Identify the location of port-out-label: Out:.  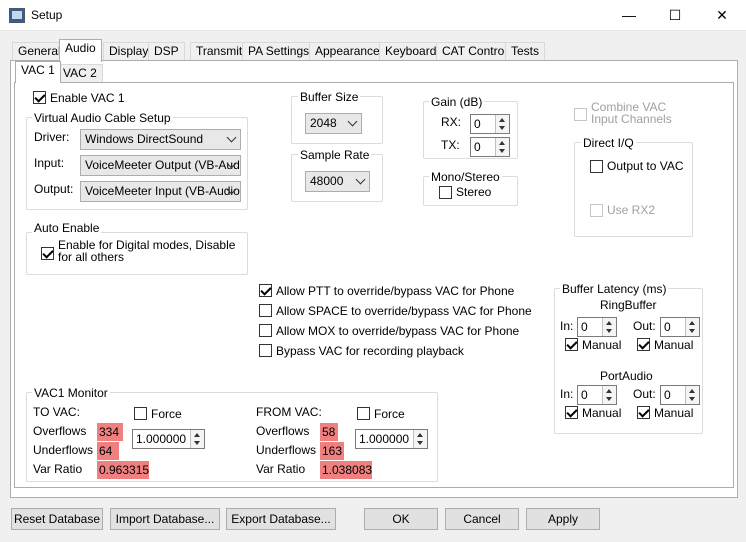
(644, 394).